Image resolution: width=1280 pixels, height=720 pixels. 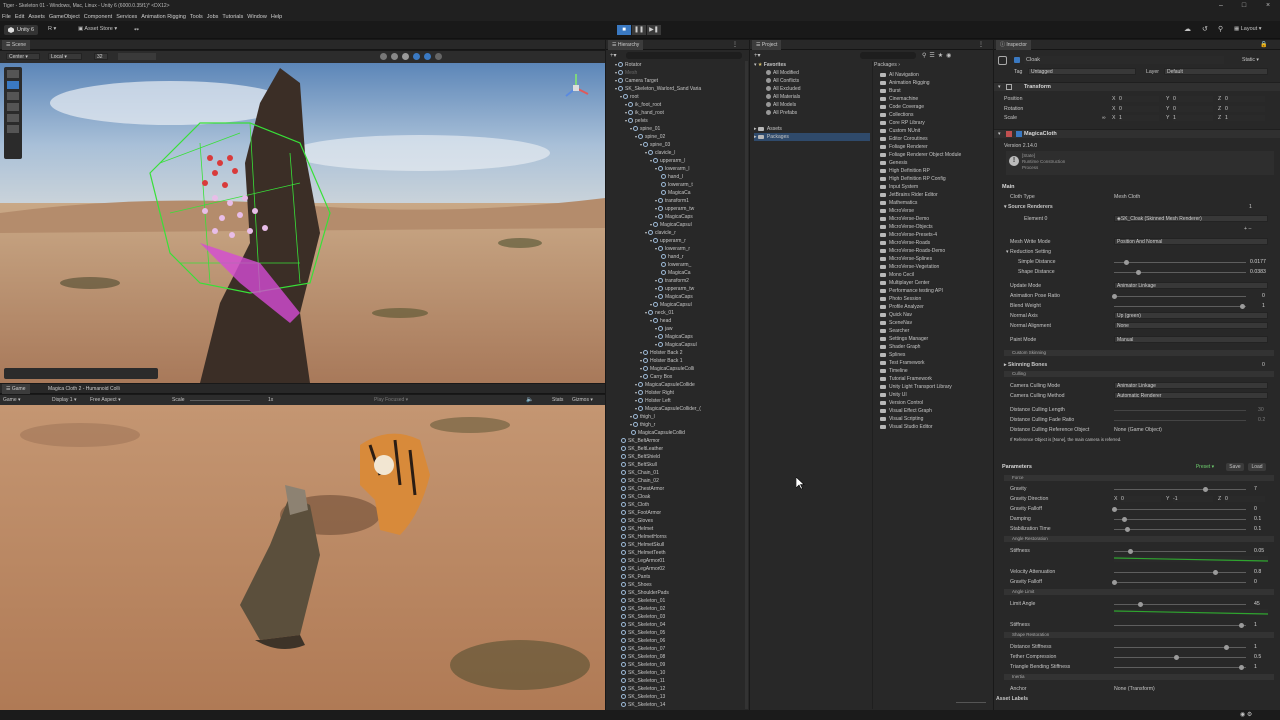 What do you see at coordinates (23, 56) in the screenshot?
I see `pivot-dropdown: Center ▾` at bounding box center [23, 56].